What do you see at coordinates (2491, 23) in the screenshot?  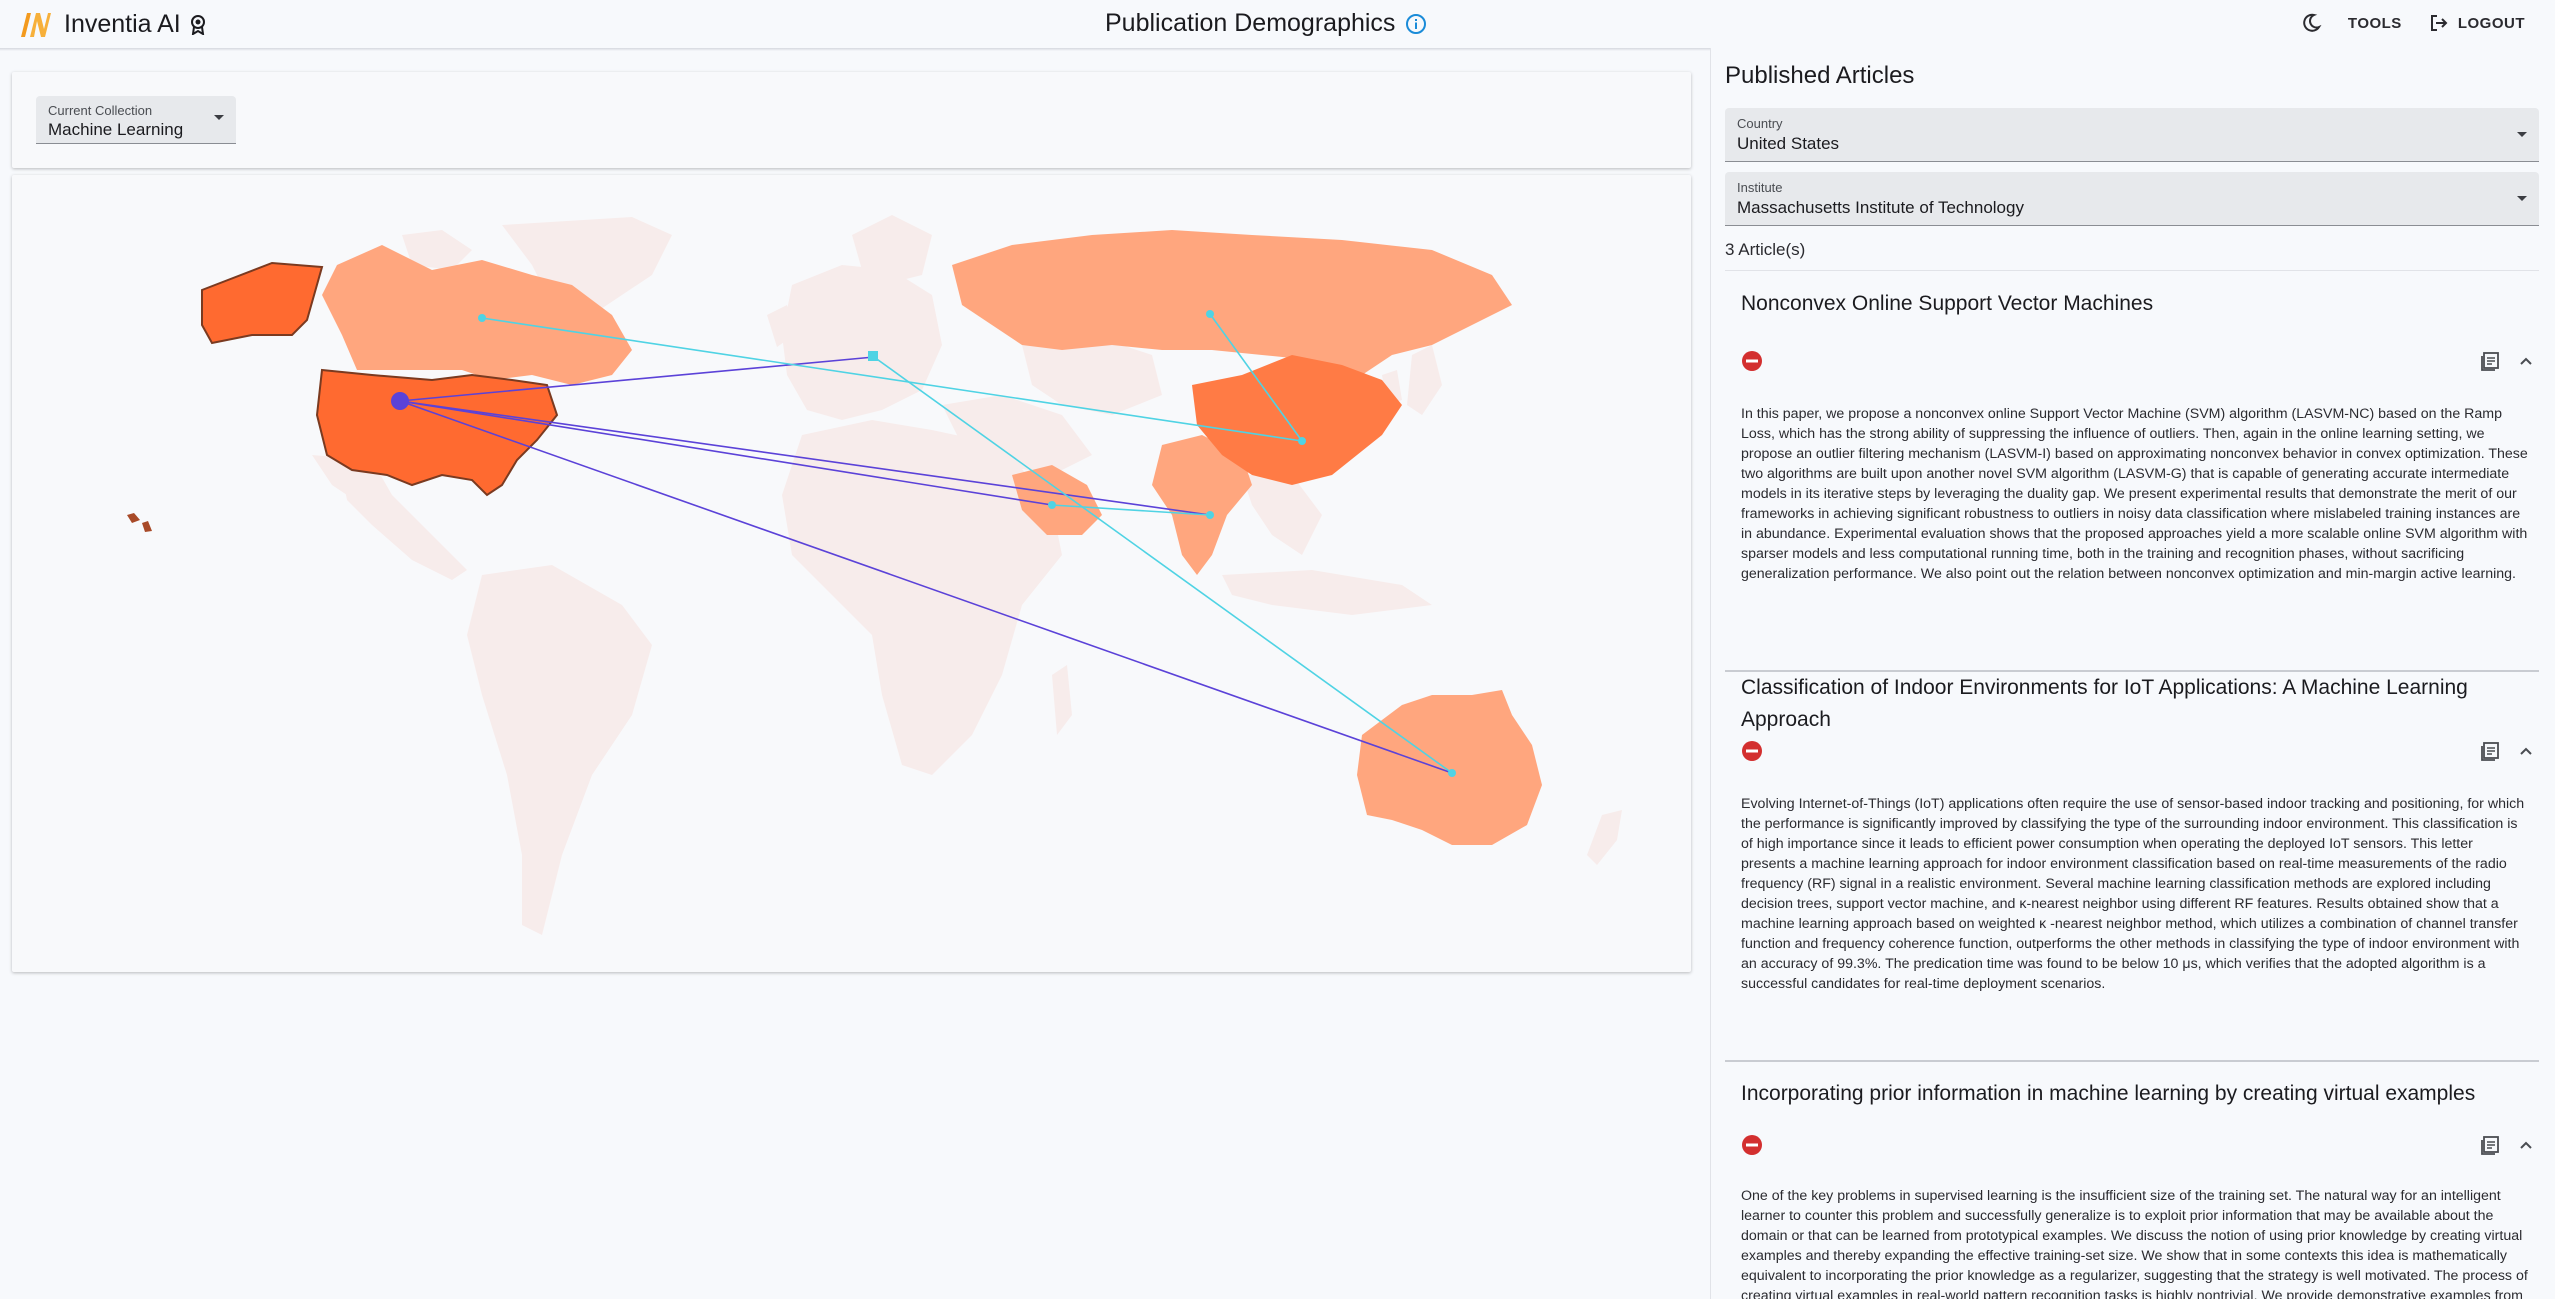 I see `logout-button-label: LOGOUT` at bounding box center [2491, 23].